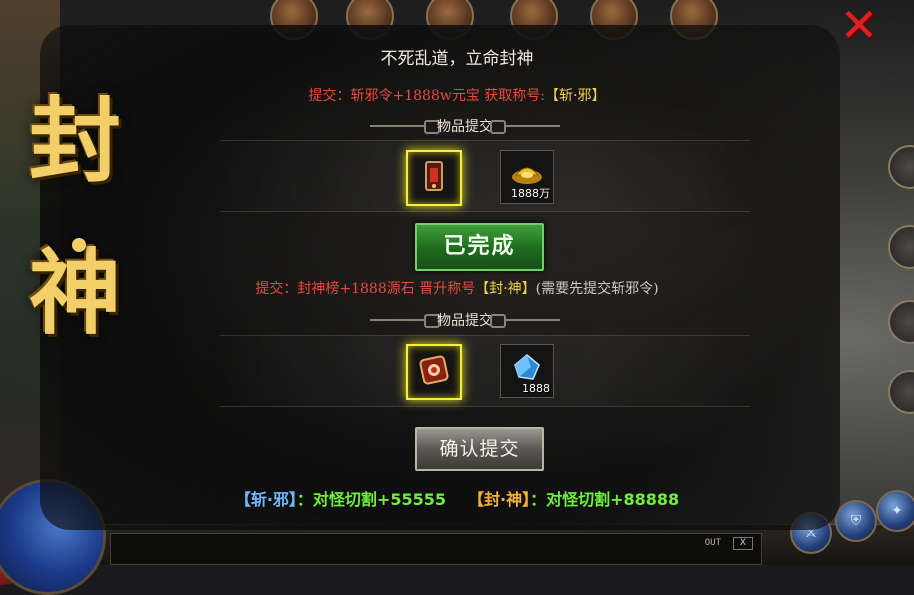  I want to click on panel-heading: 不死乱道，立命封神, so click(457, 59).